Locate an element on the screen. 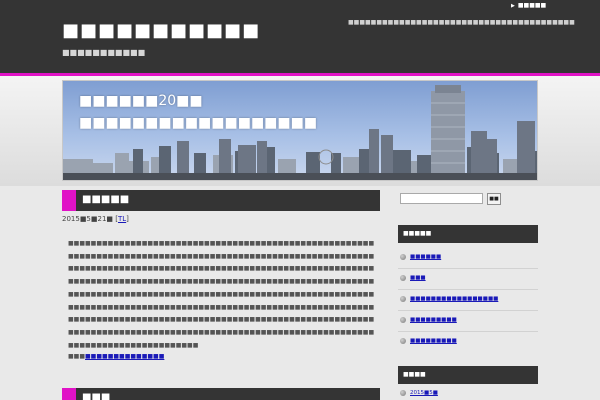  post-meta: 2015■5■21■ [TL] is located at coordinates (95, 219).